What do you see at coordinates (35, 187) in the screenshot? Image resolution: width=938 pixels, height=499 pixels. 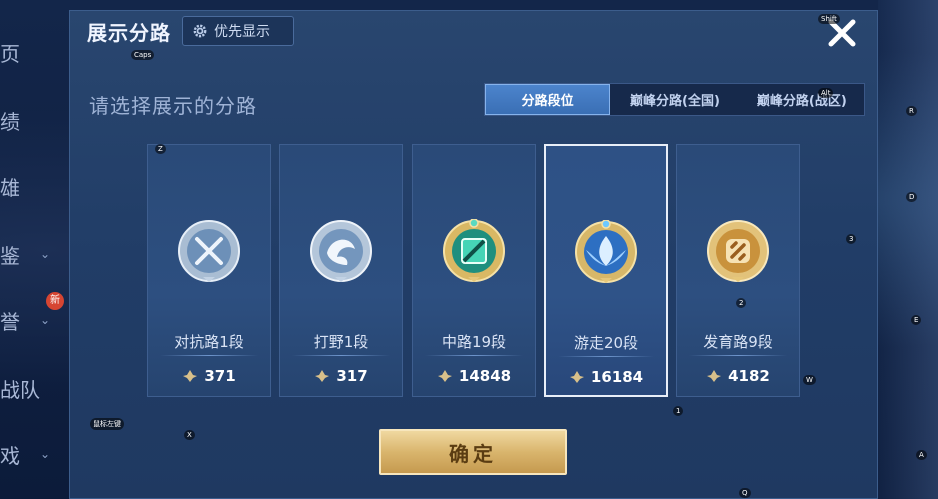 I see `left-menu-item: 雄` at bounding box center [35, 187].